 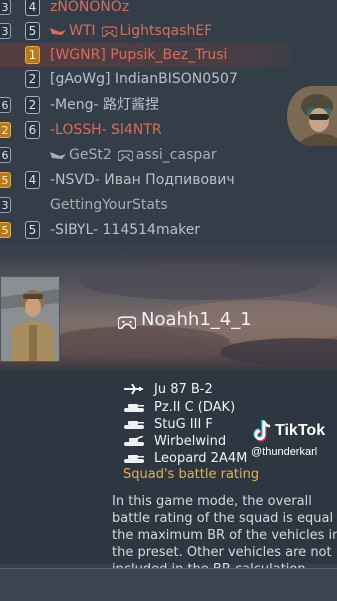 I want to click on squad-badge: 2, so click(x=5, y=130).